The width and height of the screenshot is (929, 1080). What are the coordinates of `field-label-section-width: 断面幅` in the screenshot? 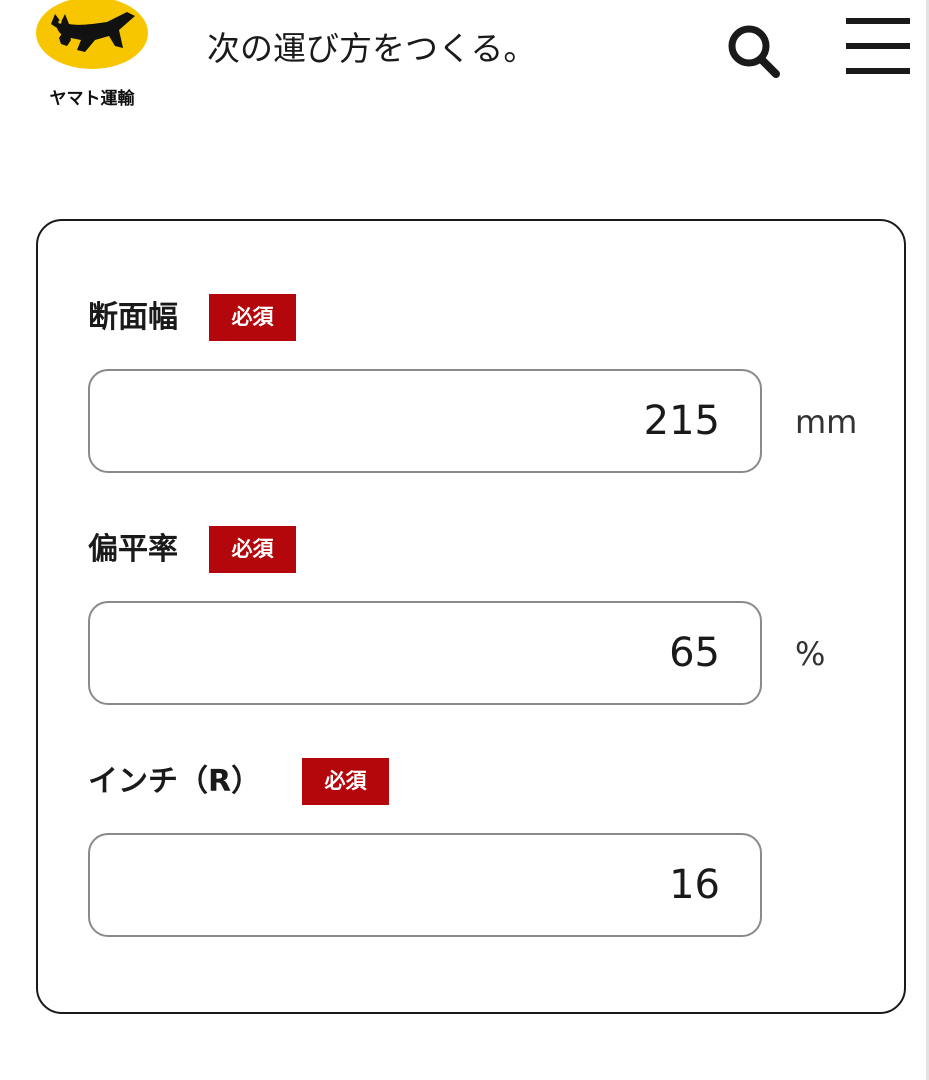 It's located at (133, 317).